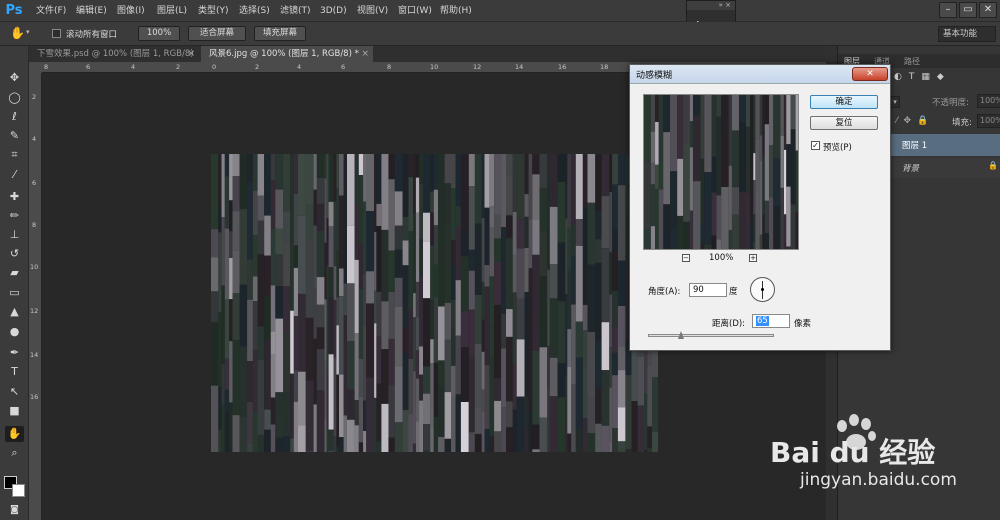 The image size is (1000, 520). What do you see at coordinates (962, 123) in the screenshot?
I see `fill-label: 填充:` at bounding box center [962, 123].